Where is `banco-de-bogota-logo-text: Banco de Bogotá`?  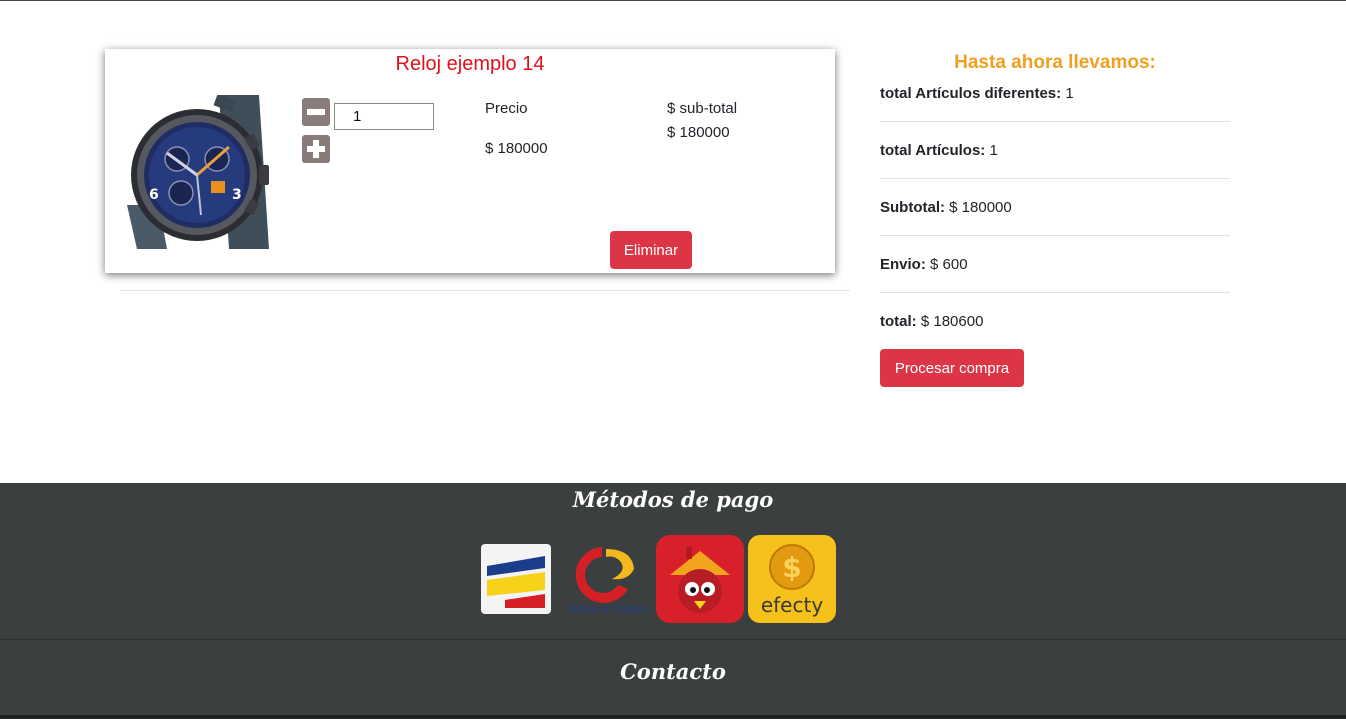 banco-de-bogota-logo-text: Banco de Bogotá is located at coordinates (608, 609).